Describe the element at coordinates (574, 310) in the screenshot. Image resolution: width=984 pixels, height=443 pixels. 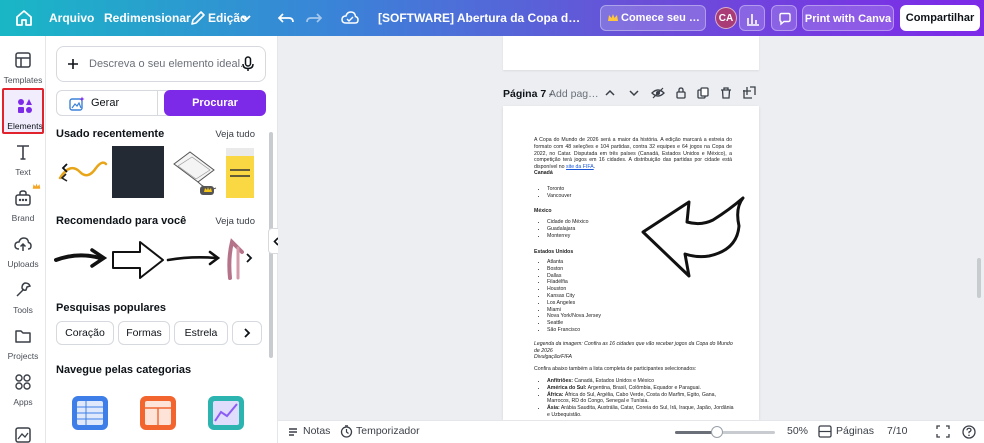
I see `city-list-item: Miami` at that location.